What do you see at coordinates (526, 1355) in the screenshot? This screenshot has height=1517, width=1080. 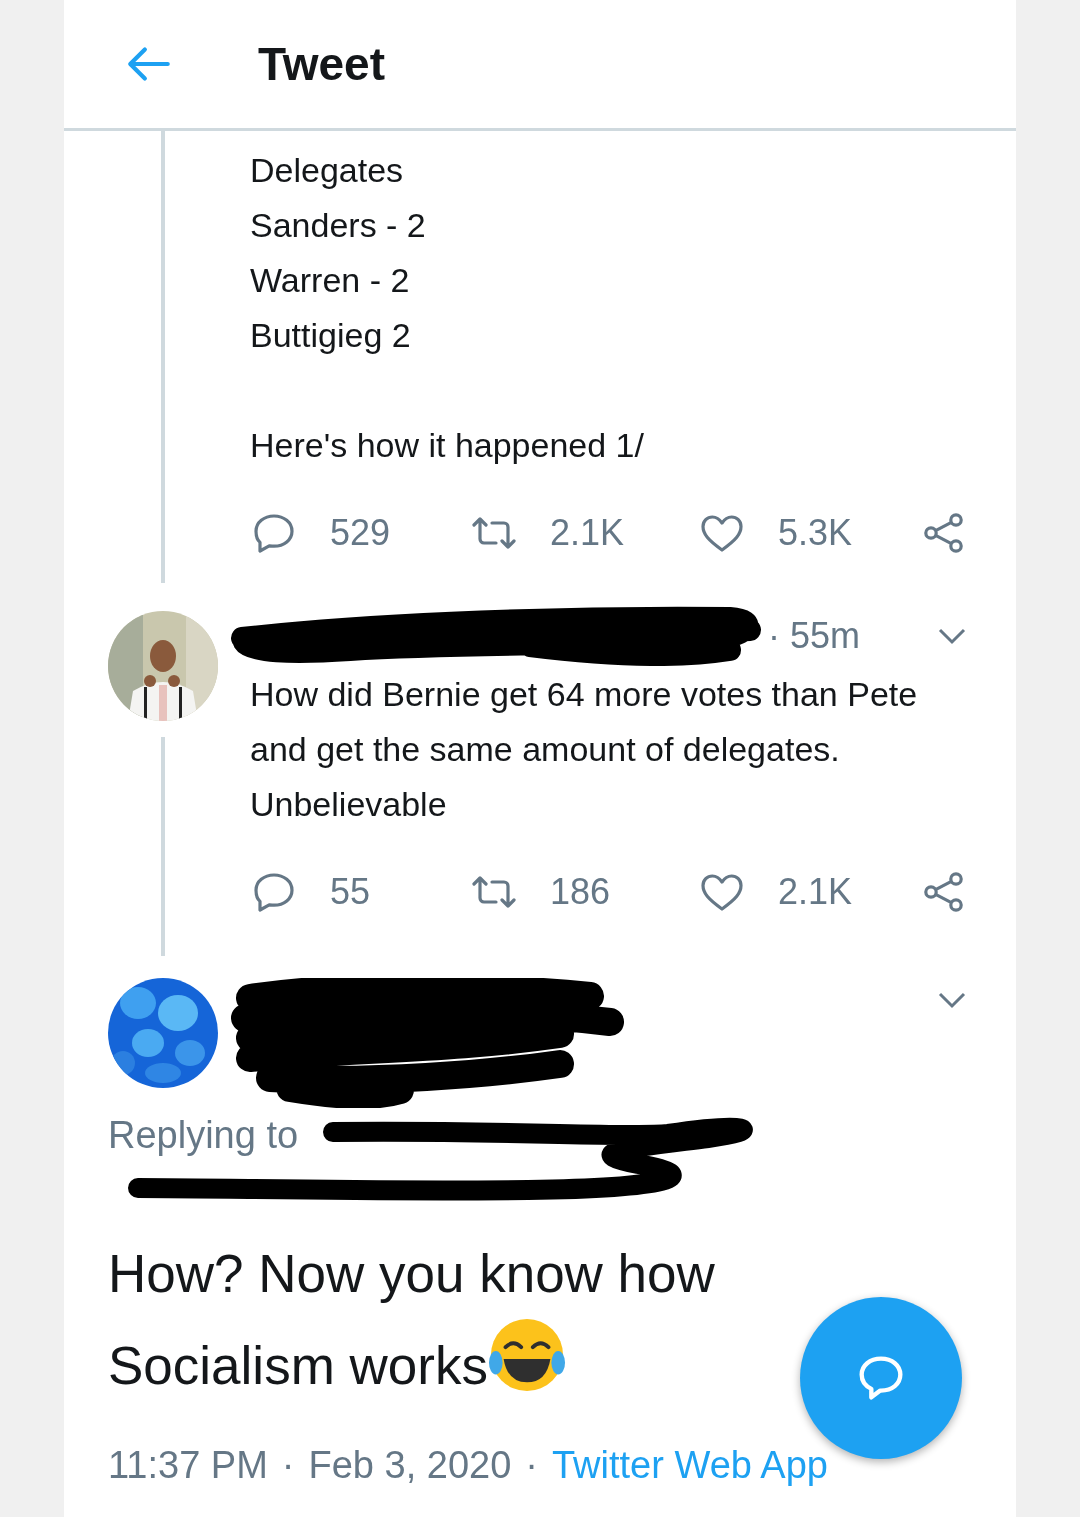 I see `laughing-emoji-icon` at bounding box center [526, 1355].